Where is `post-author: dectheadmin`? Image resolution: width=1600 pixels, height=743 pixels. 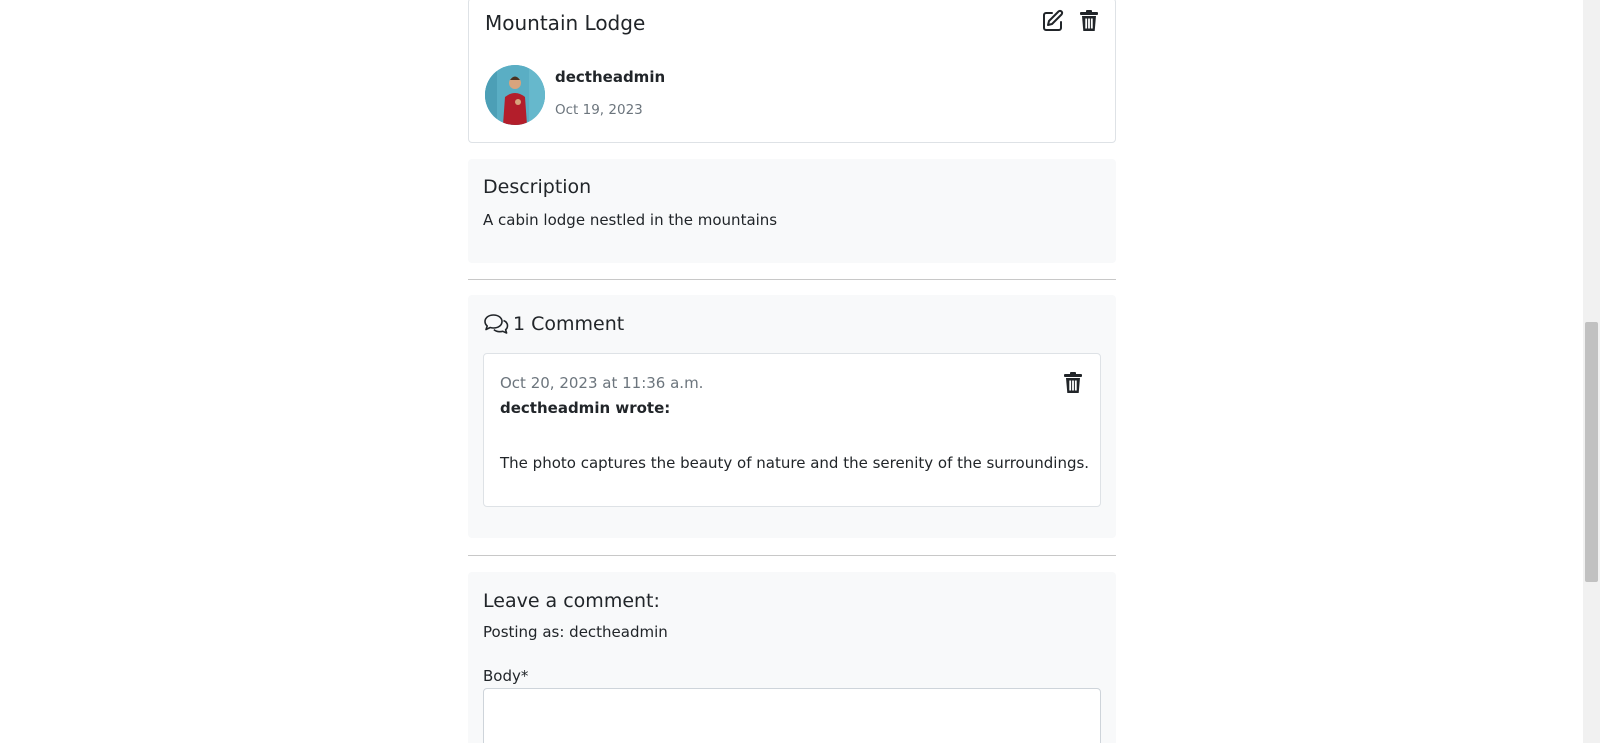 post-author: dectheadmin is located at coordinates (610, 77).